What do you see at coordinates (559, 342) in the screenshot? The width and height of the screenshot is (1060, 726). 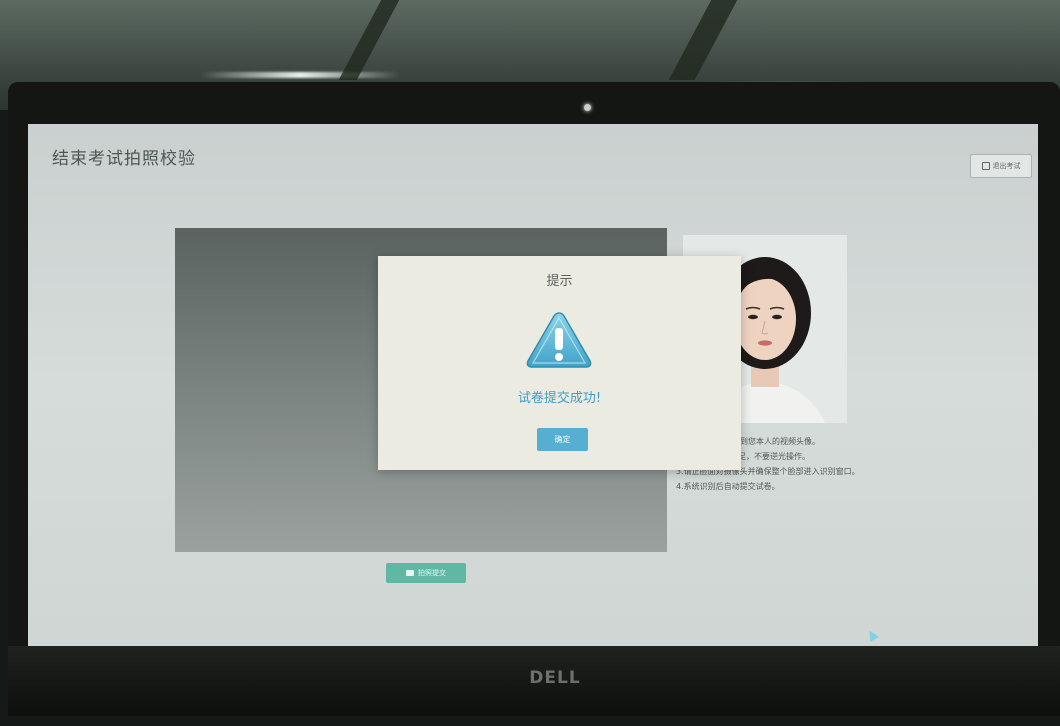 I see `warning-triangle-icon` at bounding box center [559, 342].